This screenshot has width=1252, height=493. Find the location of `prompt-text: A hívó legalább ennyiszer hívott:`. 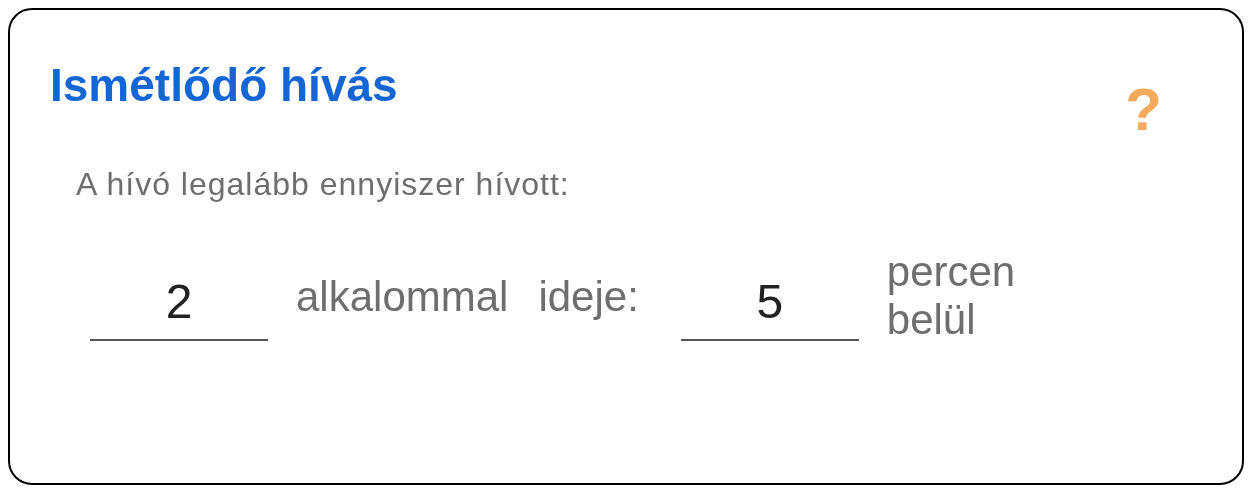

prompt-text: A hívó legalább ennyiszer hívott: is located at coordinates (323, 184).